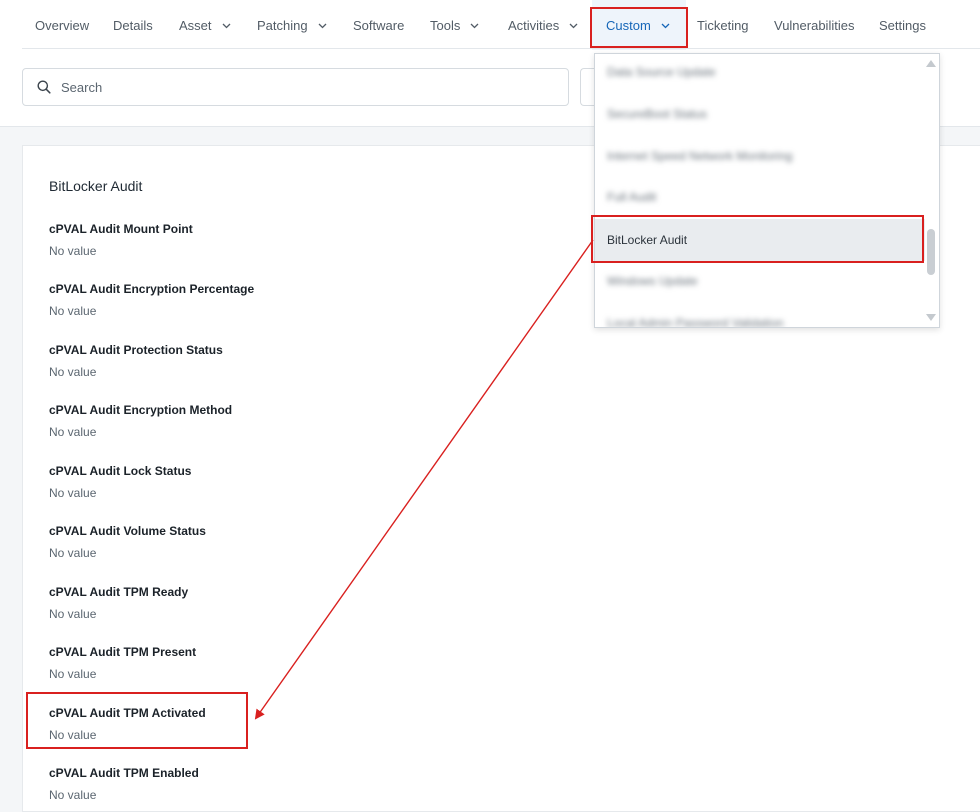  I want to click on field-label: cPVAL Audit TPM Activated, so click(127, 713).